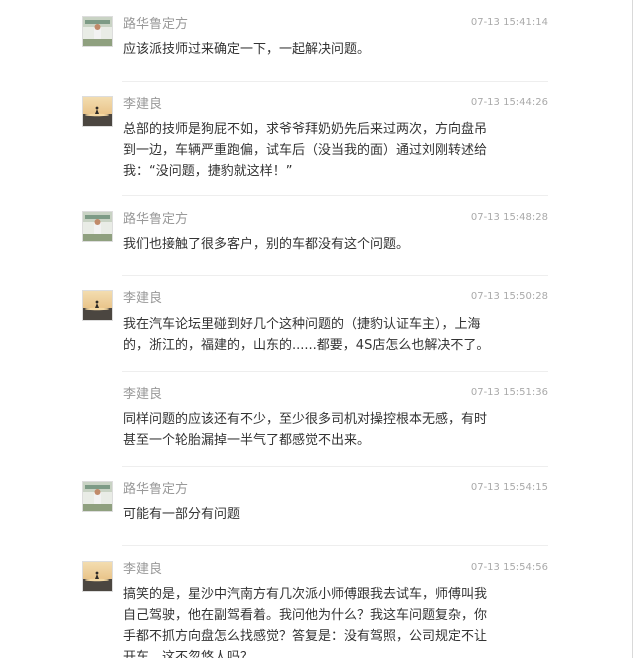 Image resolution: width=636 pixels, height=658 pixels. What do you see at coordinates (315, 511) in the screenshot?
I see `comment-item: 路华鲁定方 07-13 15:54:15 可能有一部分有问题` at bounding box center [315, 511].